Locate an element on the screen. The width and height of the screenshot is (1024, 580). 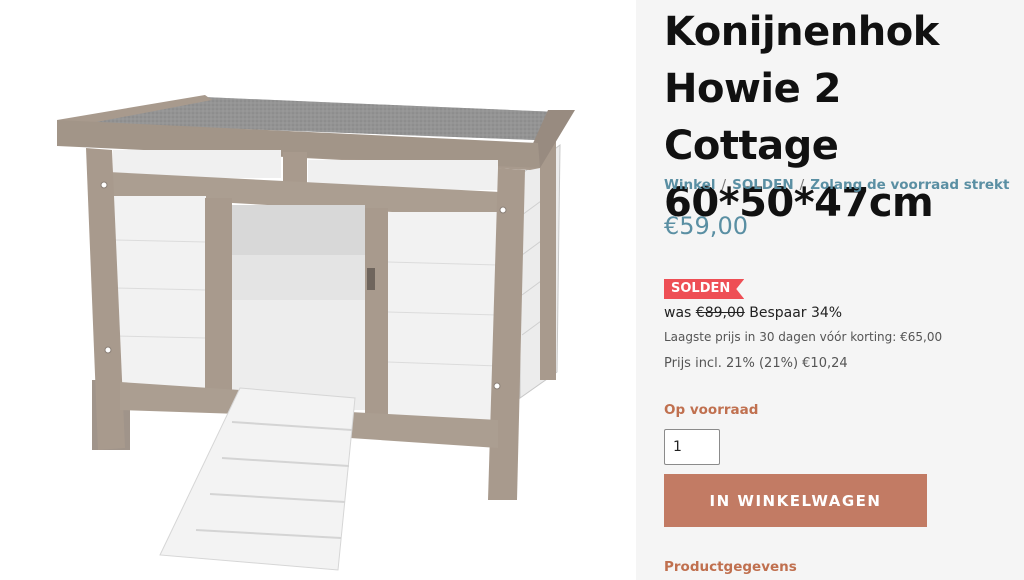
breadcrumb-link-zolang-de-voorraad-strekt: Zolang de voorraad strekt is located at coordinates (909, 185).